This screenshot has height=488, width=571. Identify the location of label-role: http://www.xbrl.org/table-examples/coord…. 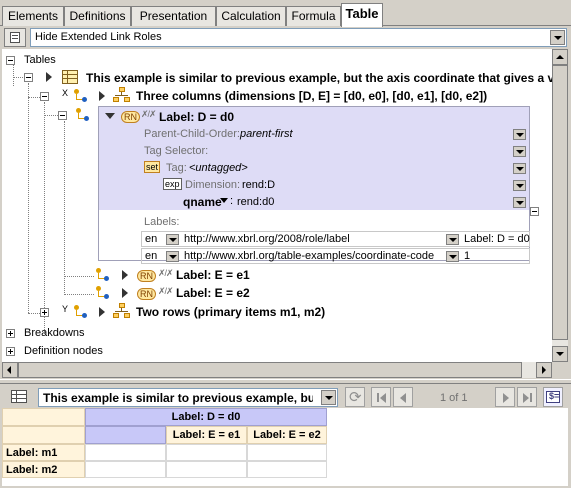
(309, 256).